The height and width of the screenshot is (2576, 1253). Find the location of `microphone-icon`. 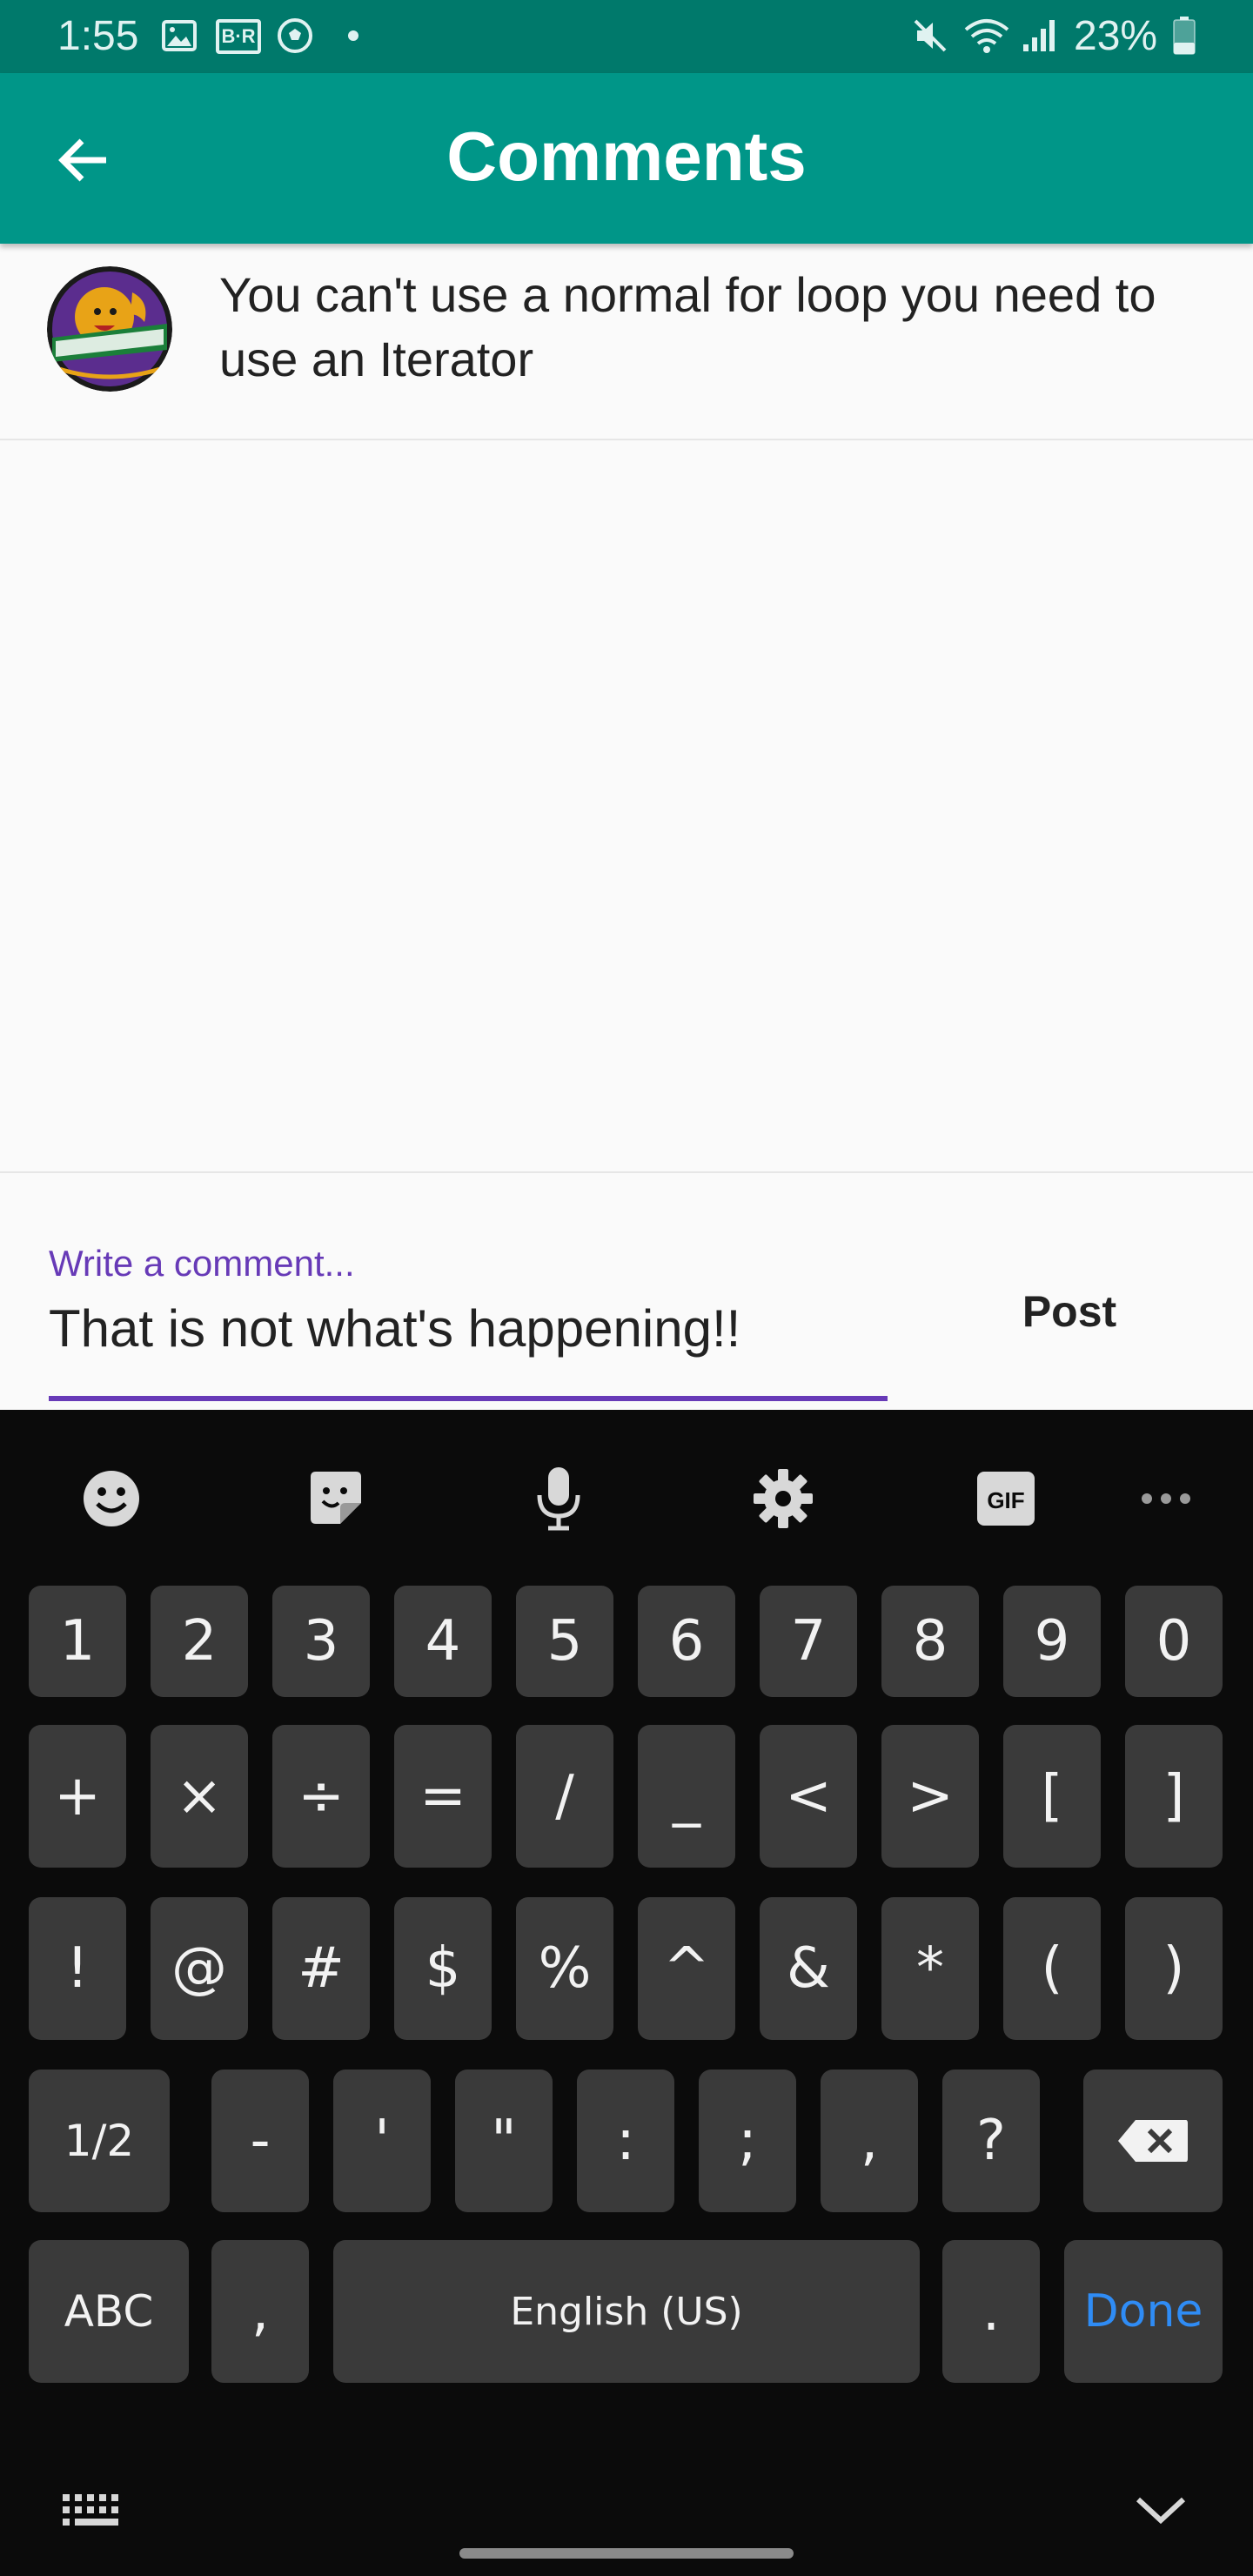

microphone-icon is located at coordinates (558, 1498).